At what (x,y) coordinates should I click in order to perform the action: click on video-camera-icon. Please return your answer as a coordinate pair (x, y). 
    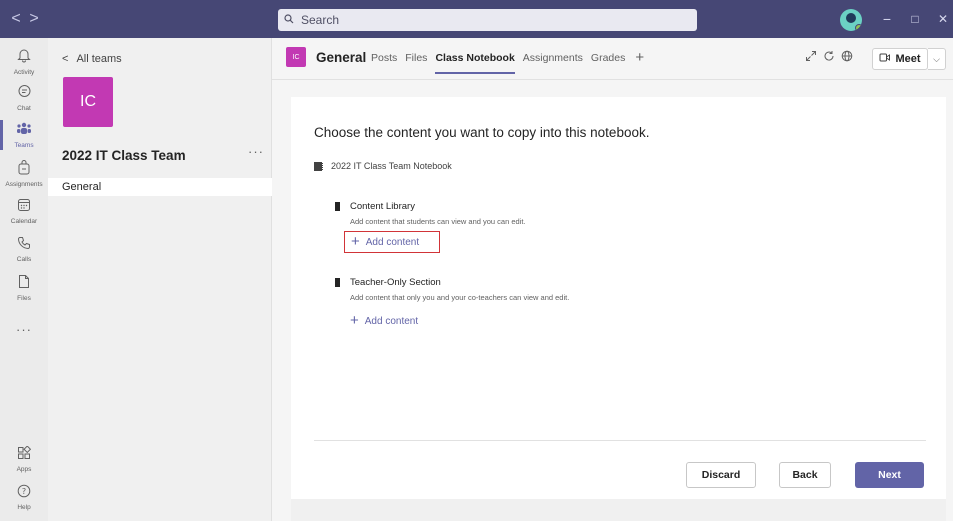
    Looking at the image, I should click on (885, 59).